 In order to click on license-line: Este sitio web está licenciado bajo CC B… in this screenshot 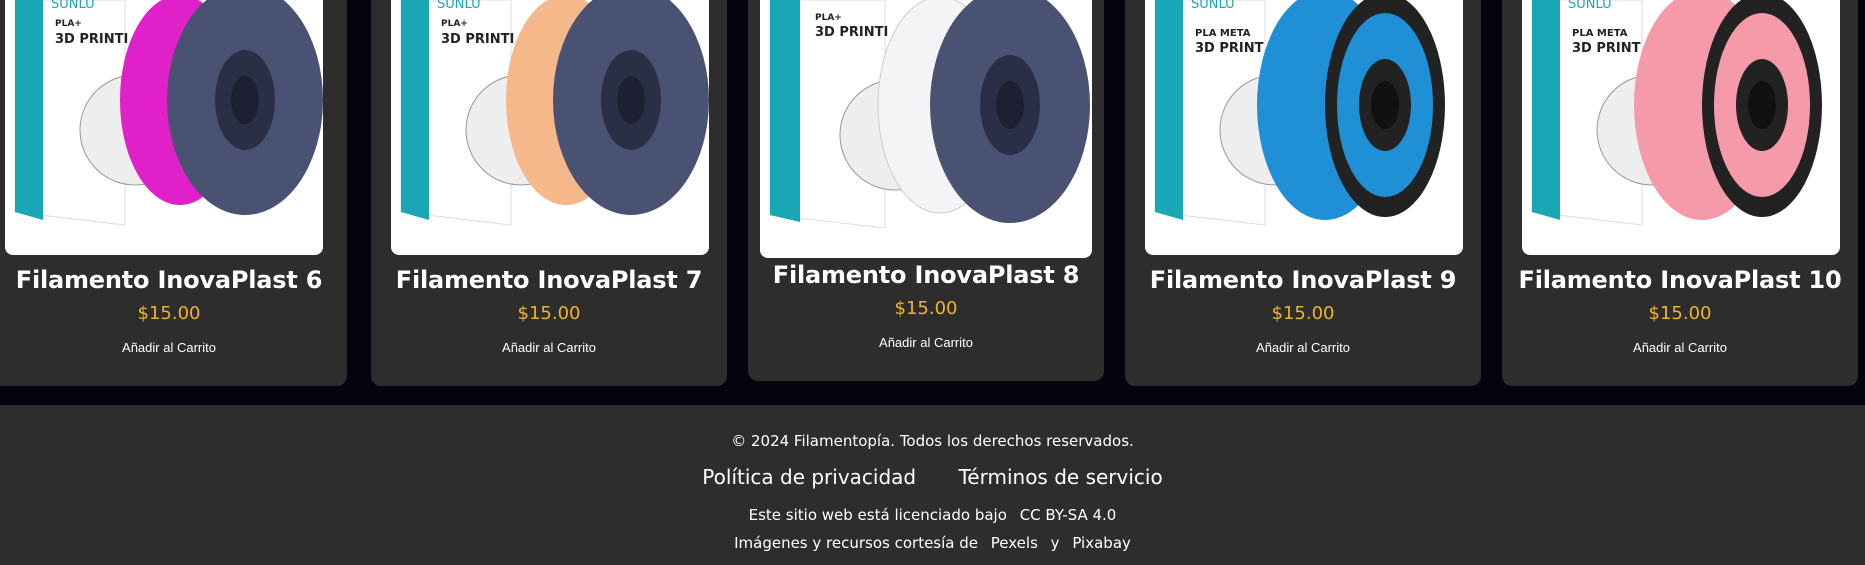, I will do `click(932, 515)`.